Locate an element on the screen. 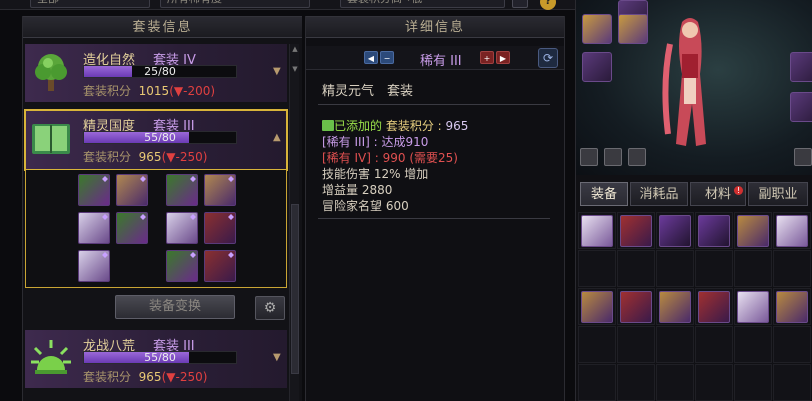 The width and height of the screenshot is (812, 401). materials-alert-badge: ! is located at coordinates (738, 190).